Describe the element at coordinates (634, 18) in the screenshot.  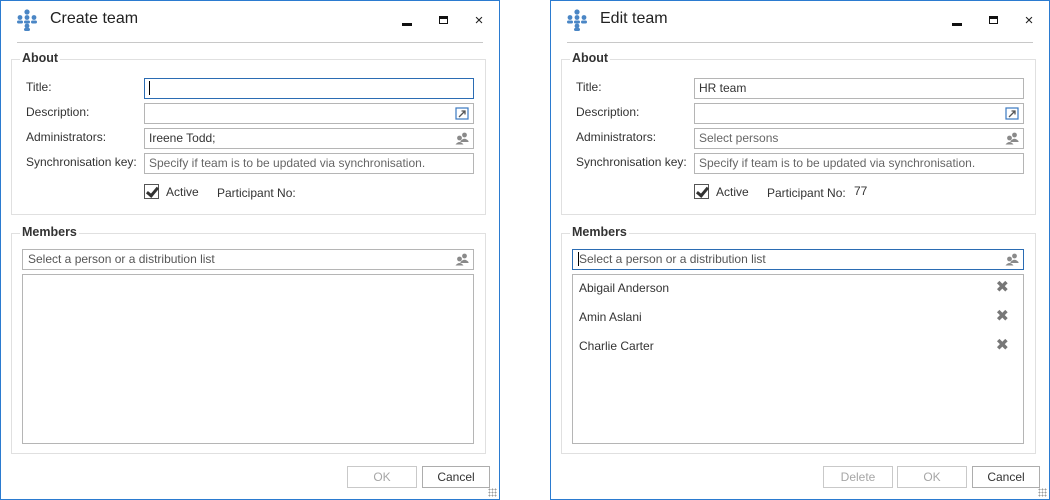
I see `window-title: Edit team` at that location.